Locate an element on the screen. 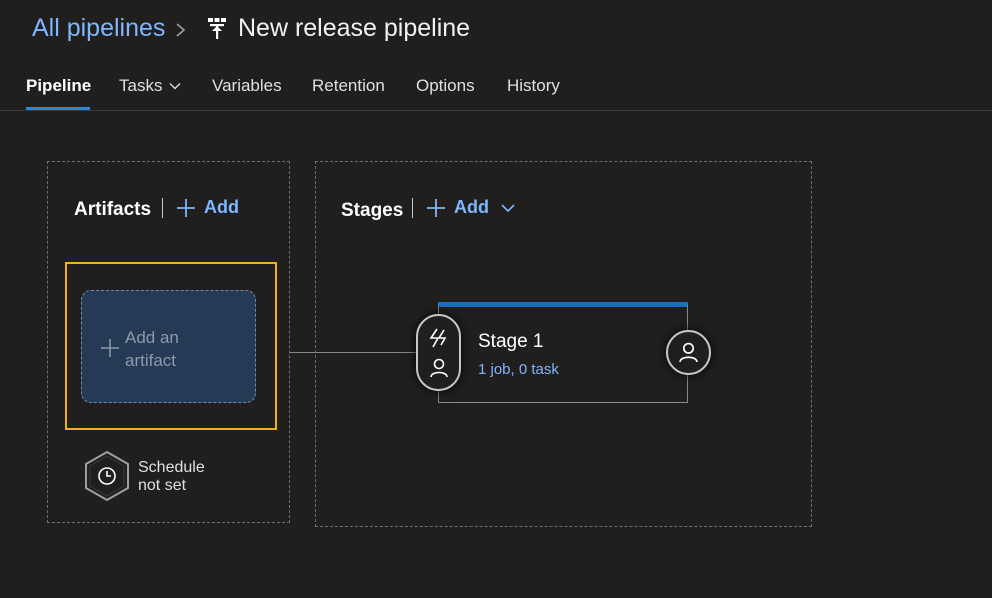  tab-options: Options is located at coordinates (445, 86).